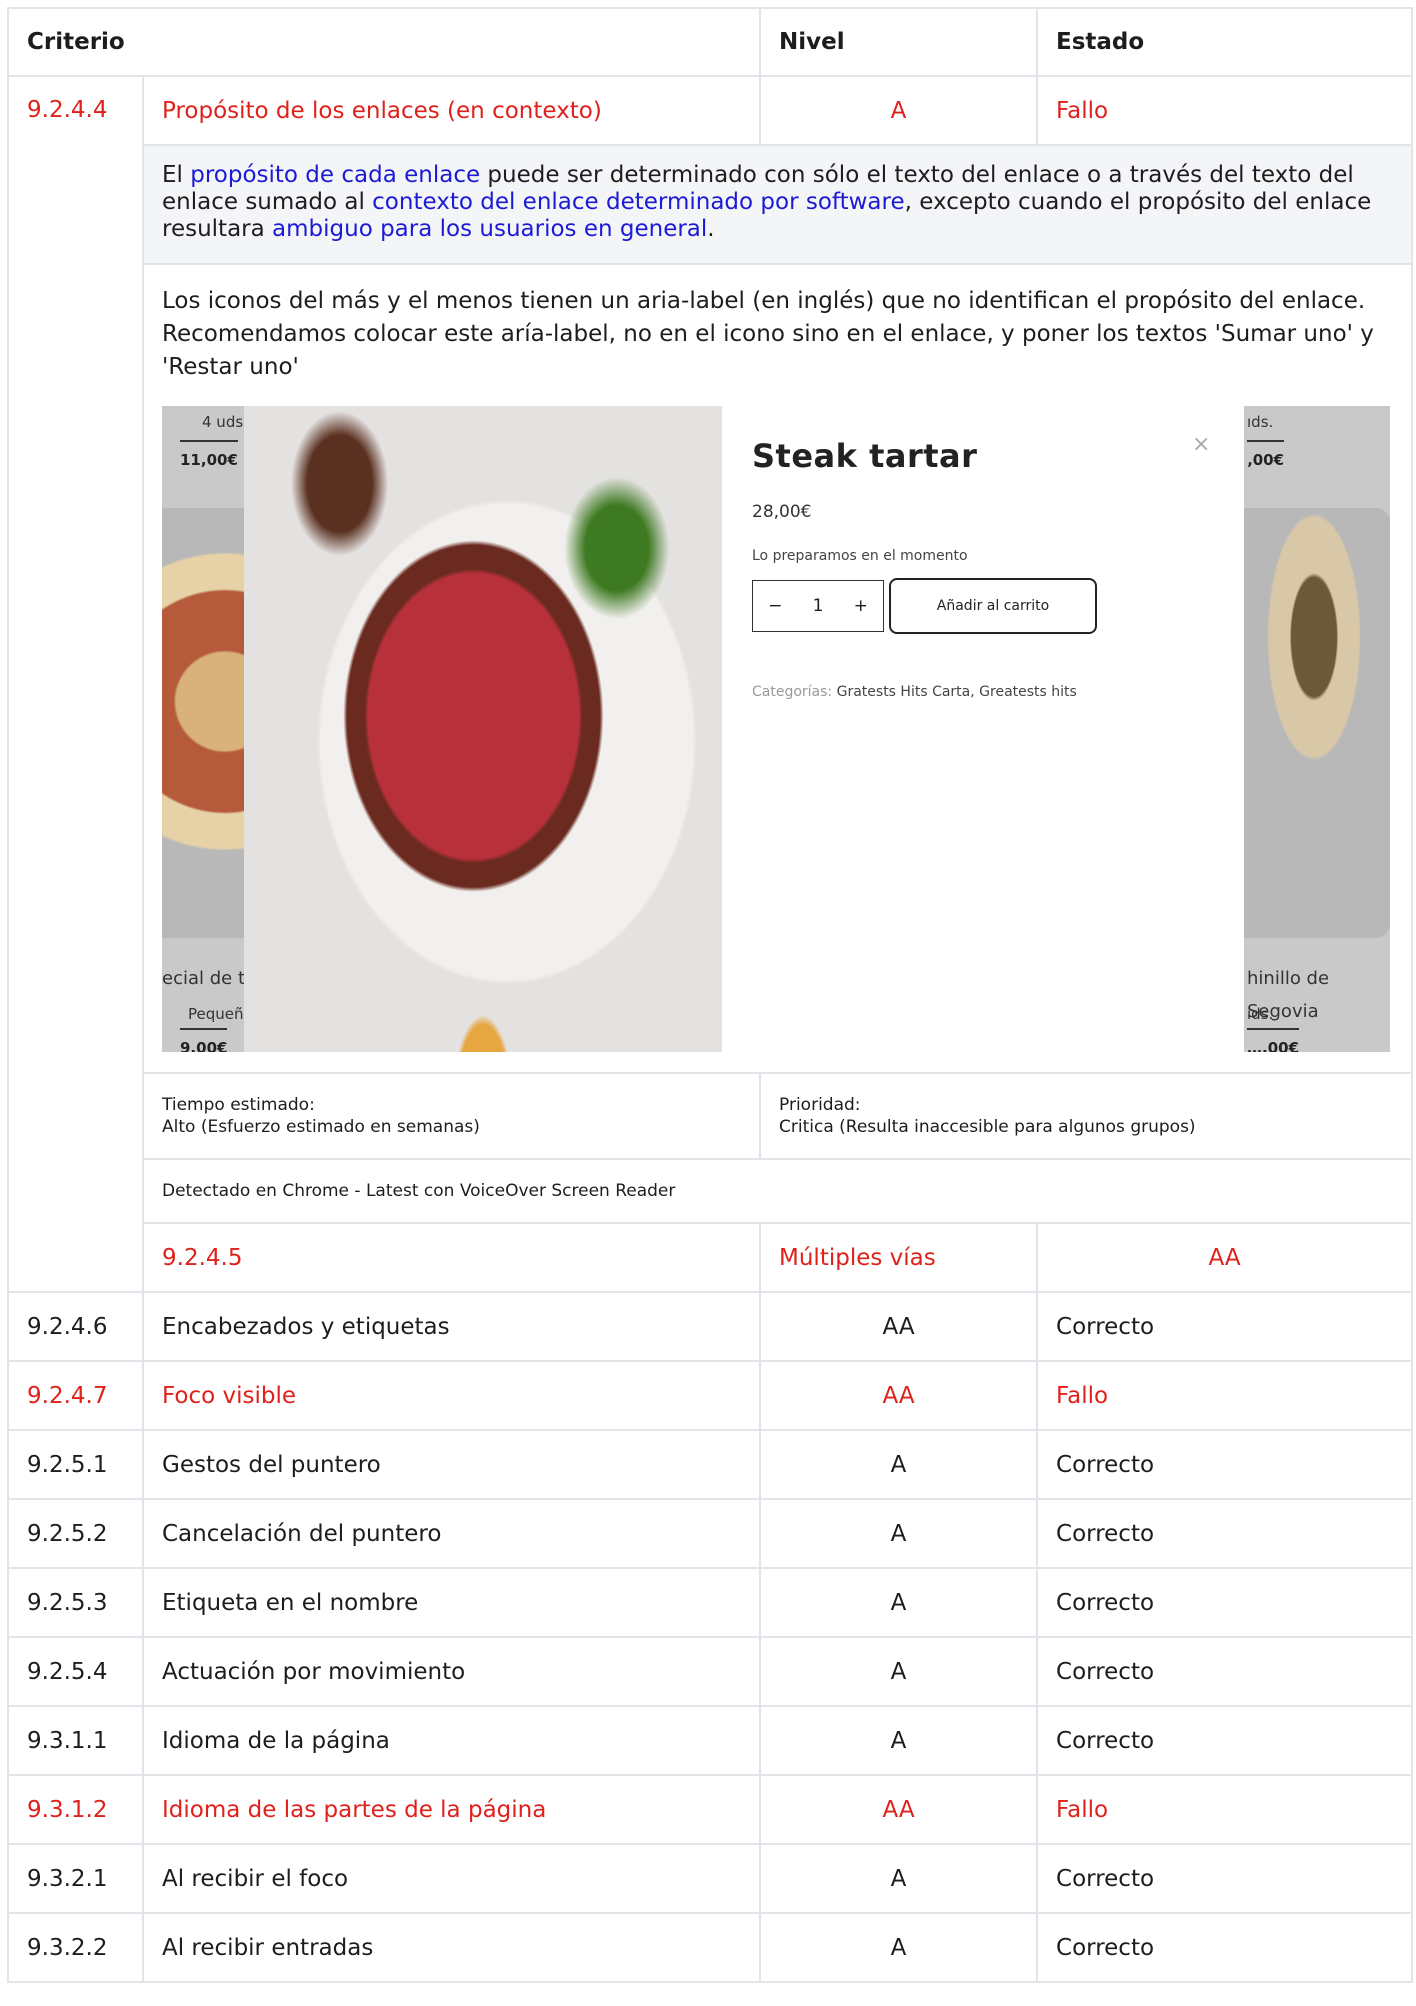 The image size is (1416, 2006). I want to click on desc-text-4: ., so click(711, 229).